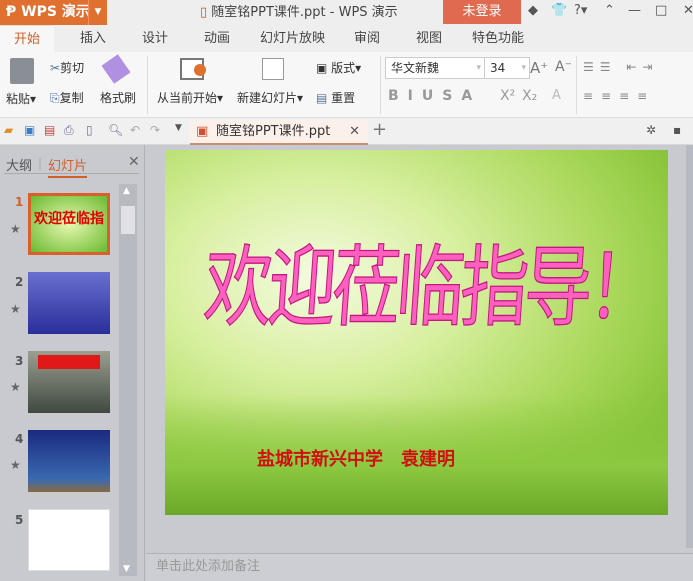 Image resolution: width=693 pixels, height=581 pixels. What do you see at coordinates (379, 129) in the screenshot?
I see `new-tab-icon: +` at bounding box center [379, 129].